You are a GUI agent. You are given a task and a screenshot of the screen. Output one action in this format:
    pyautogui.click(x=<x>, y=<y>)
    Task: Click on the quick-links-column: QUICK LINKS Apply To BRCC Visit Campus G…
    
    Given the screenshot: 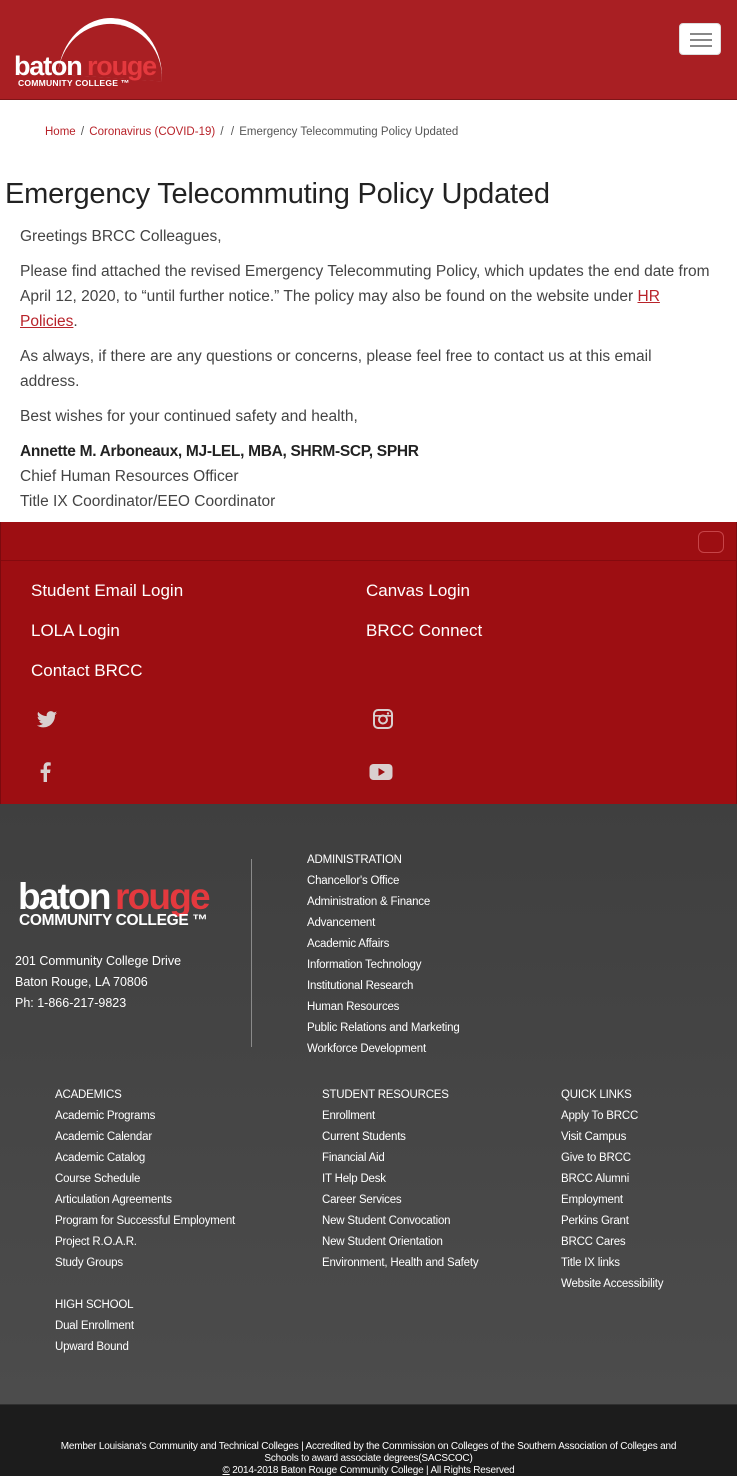 What is the action you would take?
    pyautogui.click(x=612, y=1190)
    